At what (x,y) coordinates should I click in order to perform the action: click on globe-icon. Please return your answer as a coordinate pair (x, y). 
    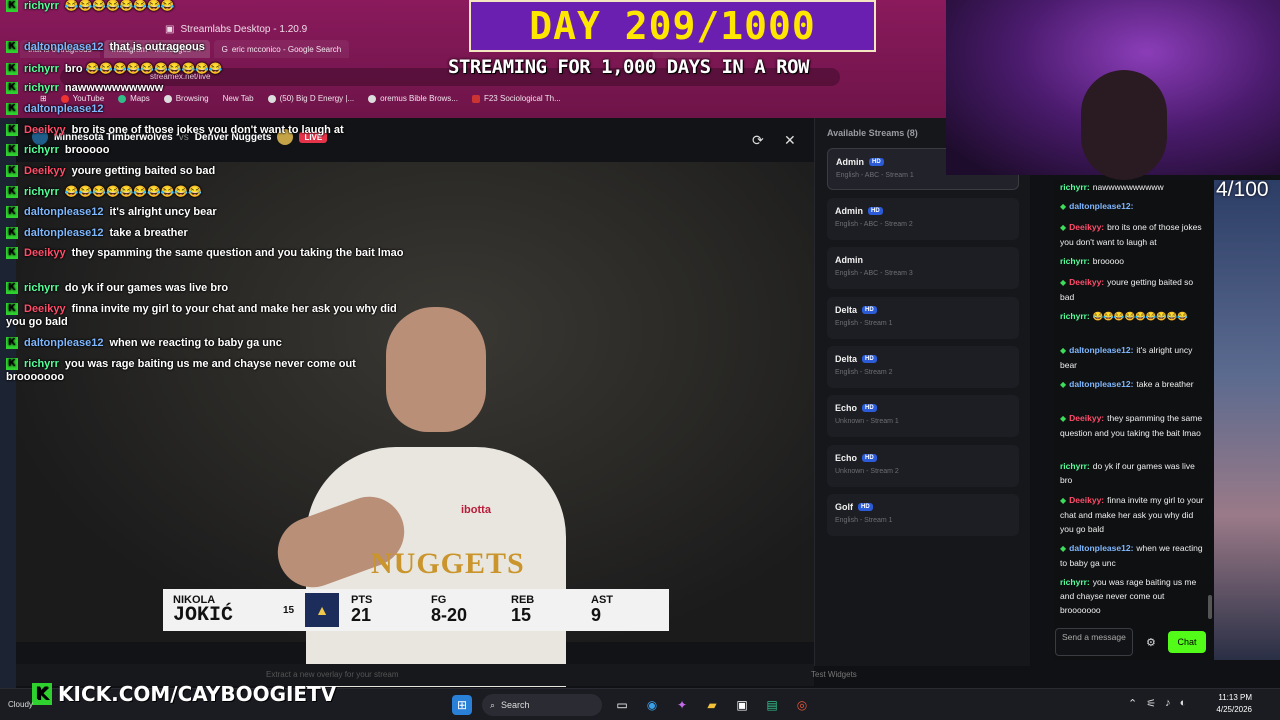
    Looking at the image, I should click on (372, 98).